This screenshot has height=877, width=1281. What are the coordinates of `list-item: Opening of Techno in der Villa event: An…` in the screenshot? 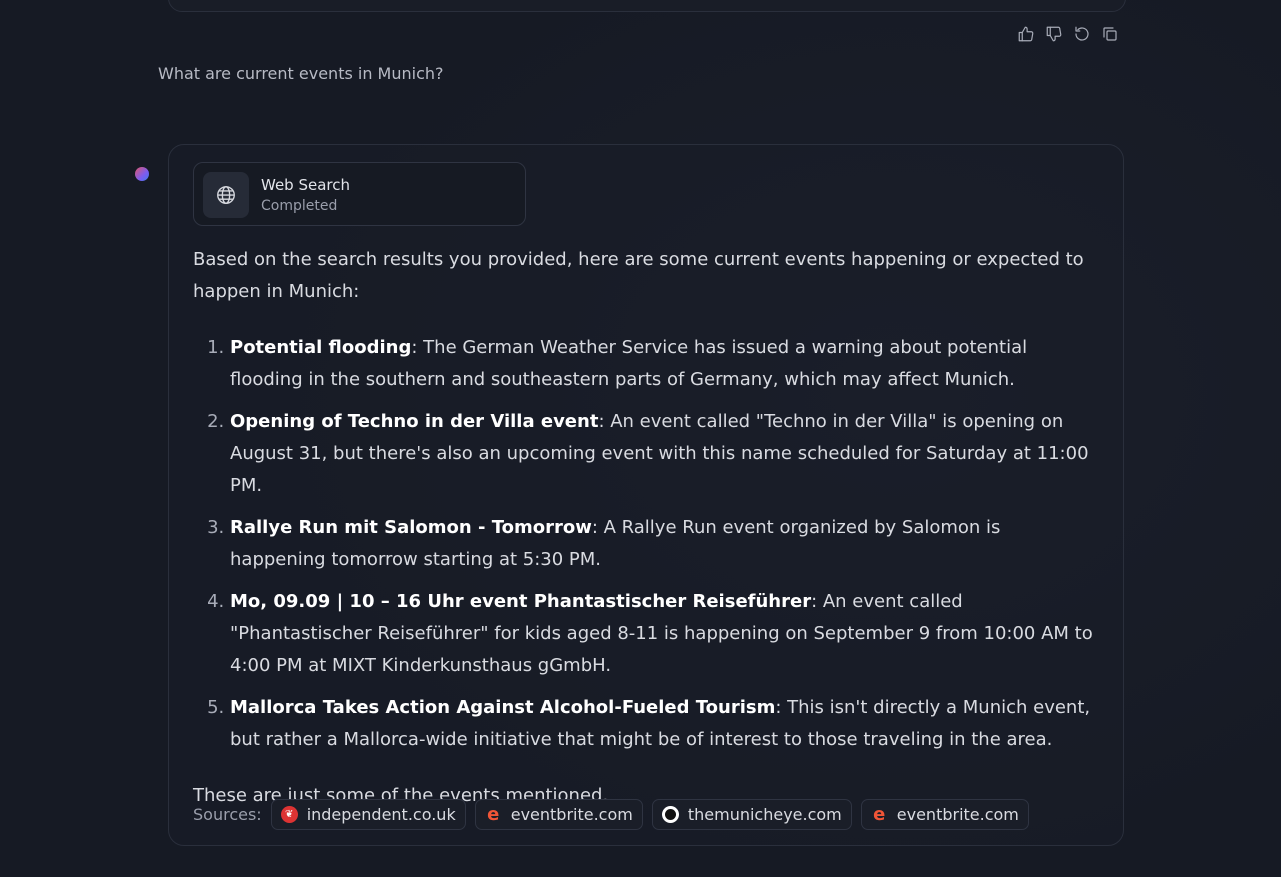 It's located at (661, 454).